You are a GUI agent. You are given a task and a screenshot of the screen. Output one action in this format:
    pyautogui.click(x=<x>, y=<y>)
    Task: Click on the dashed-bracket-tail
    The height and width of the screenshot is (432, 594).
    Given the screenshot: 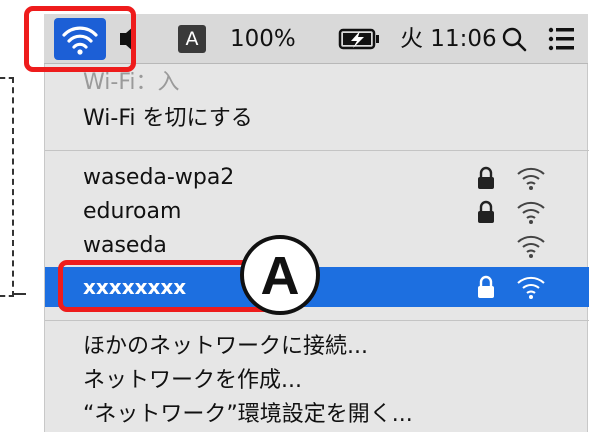 What is the action you would take?
    pyautogui.click(x=20, y=294)
    